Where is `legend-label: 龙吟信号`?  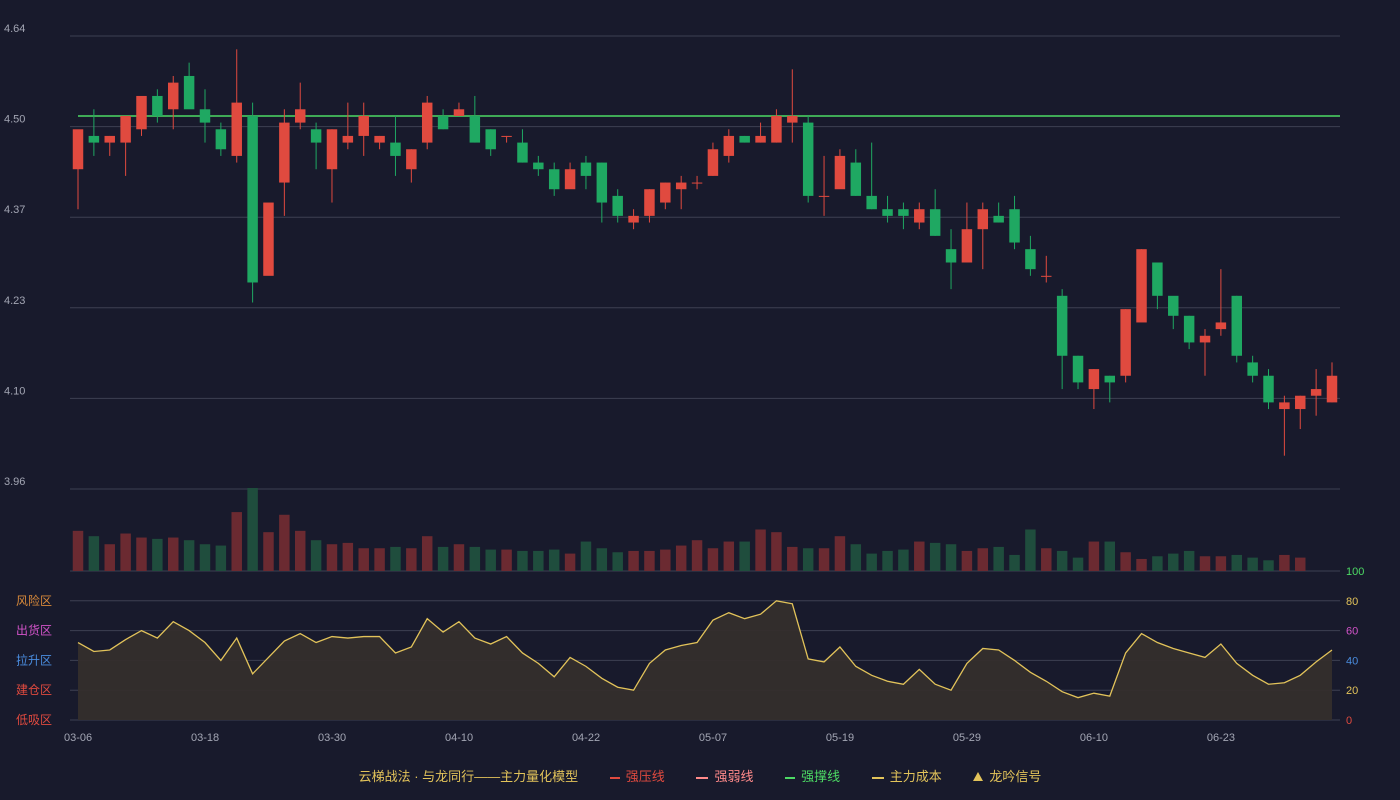 legend-label: 龙吟信号 is located at coordinates (1015, 776).